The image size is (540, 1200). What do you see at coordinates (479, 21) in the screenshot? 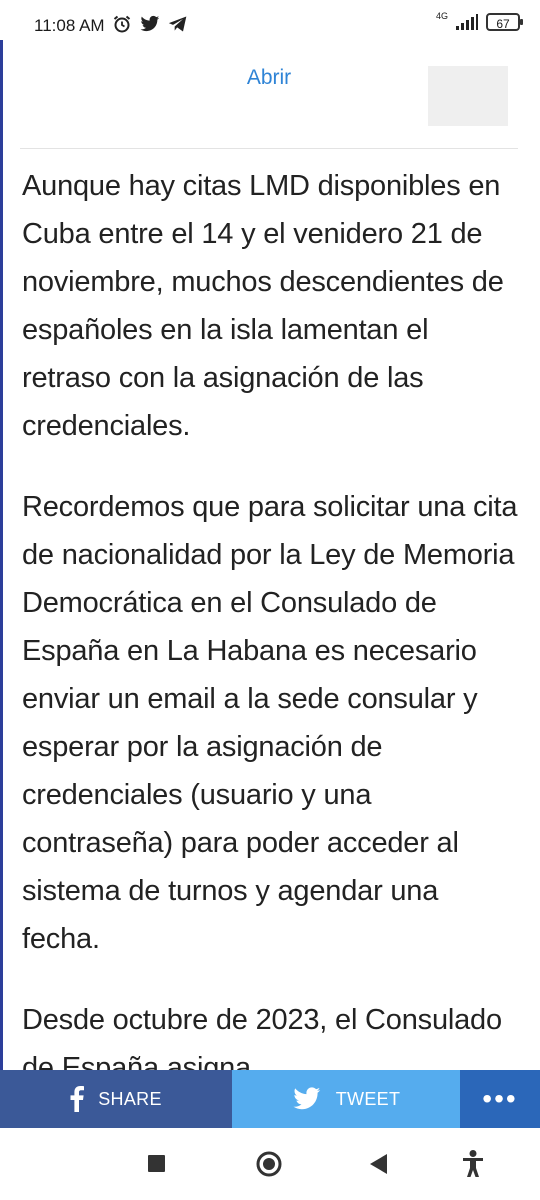
I see `system-icons: 4G 67` at bounding box center [479, 21].